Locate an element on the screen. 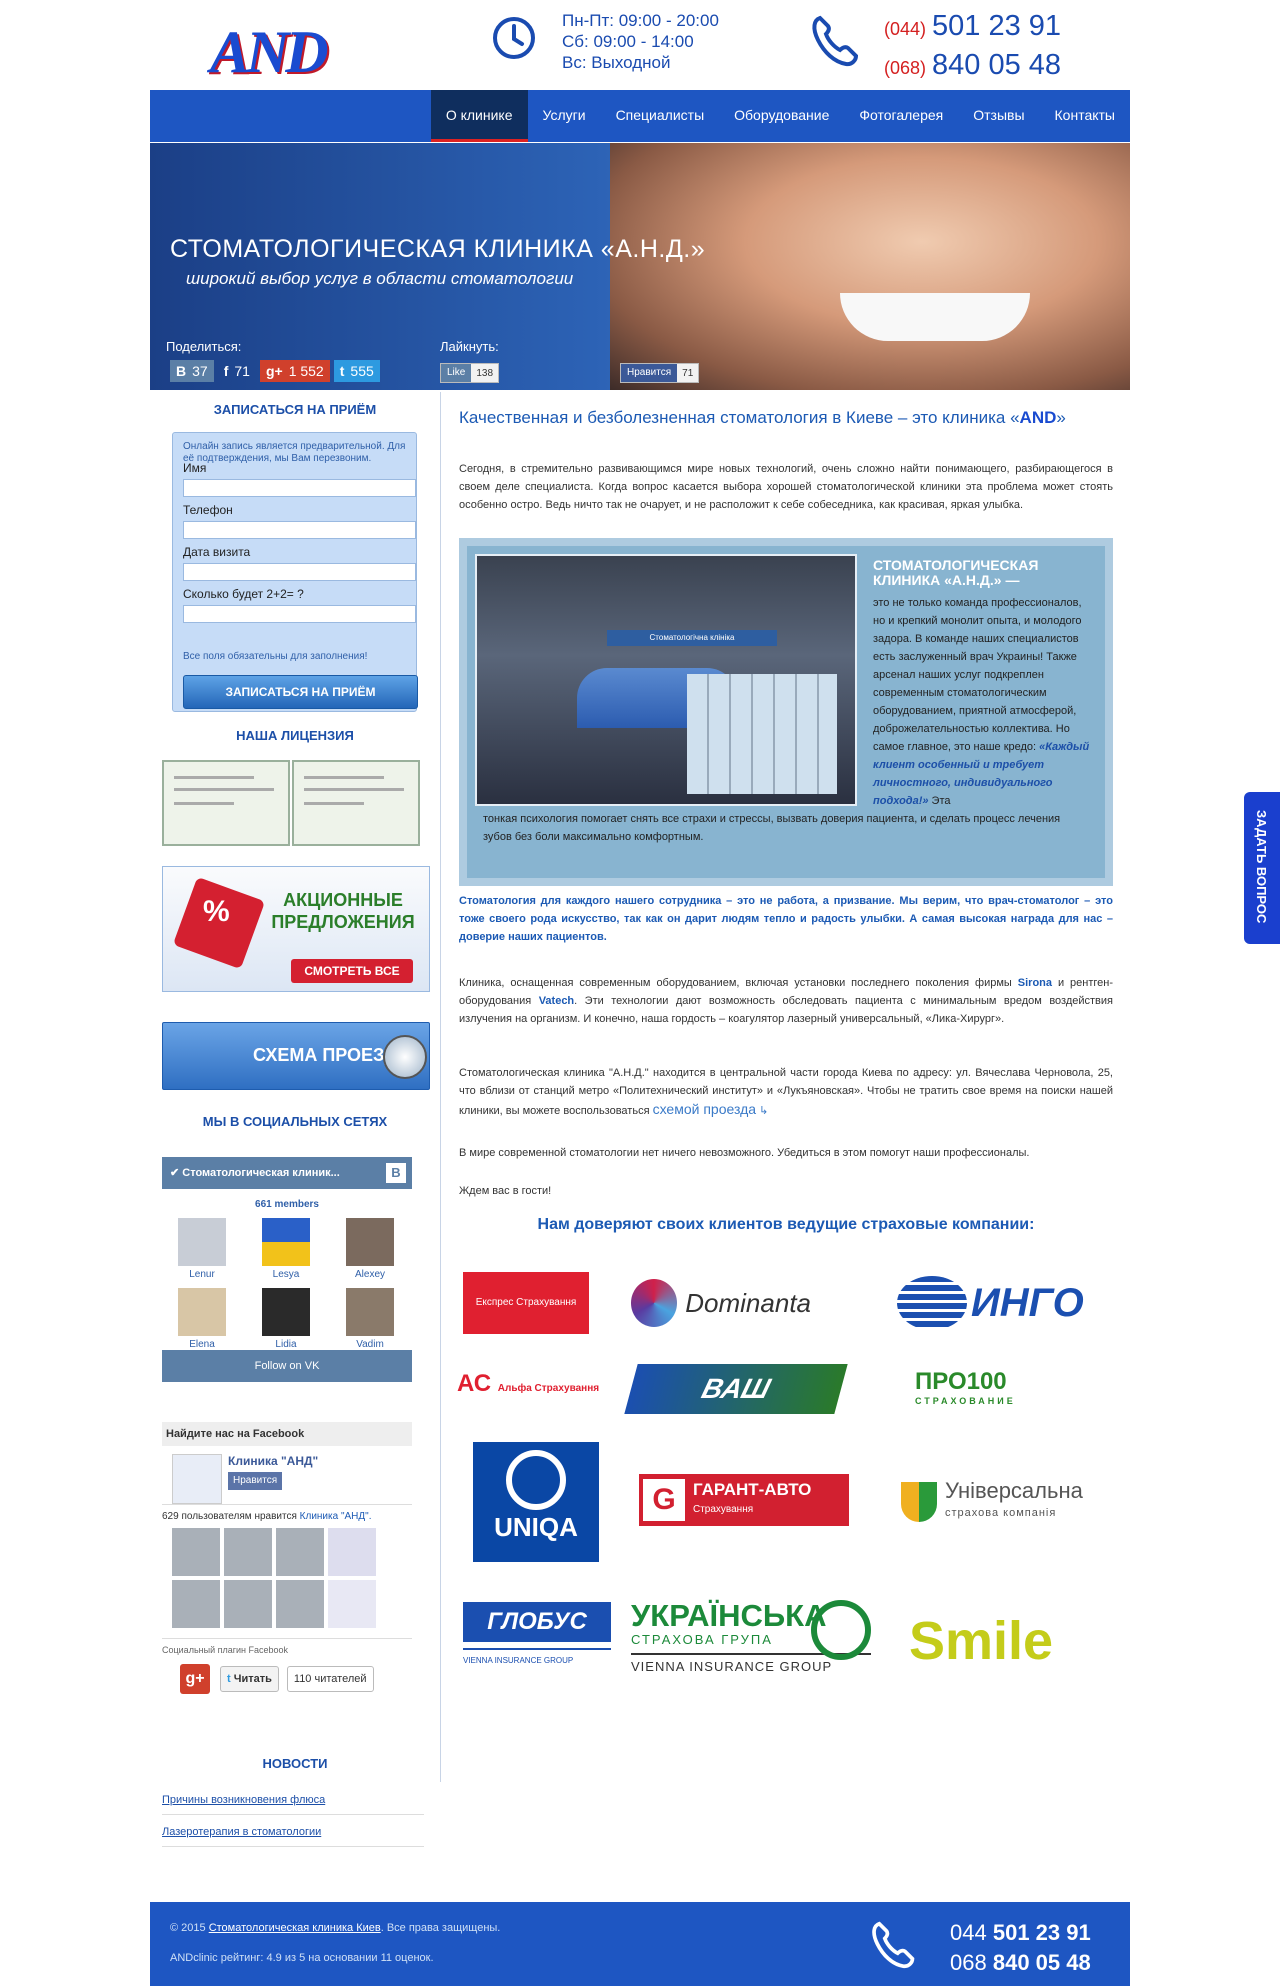 This screenshot has width=1280, height=1986. share-fb-button: f 71 is located at coordinates (237, 371).